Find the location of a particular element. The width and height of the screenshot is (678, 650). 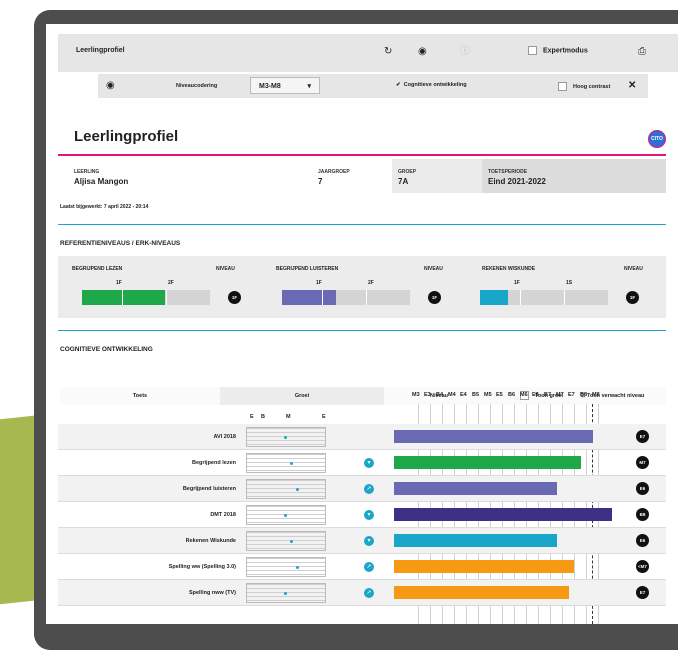

test-name: DMT 2018 is located at coordinates (153, 515).